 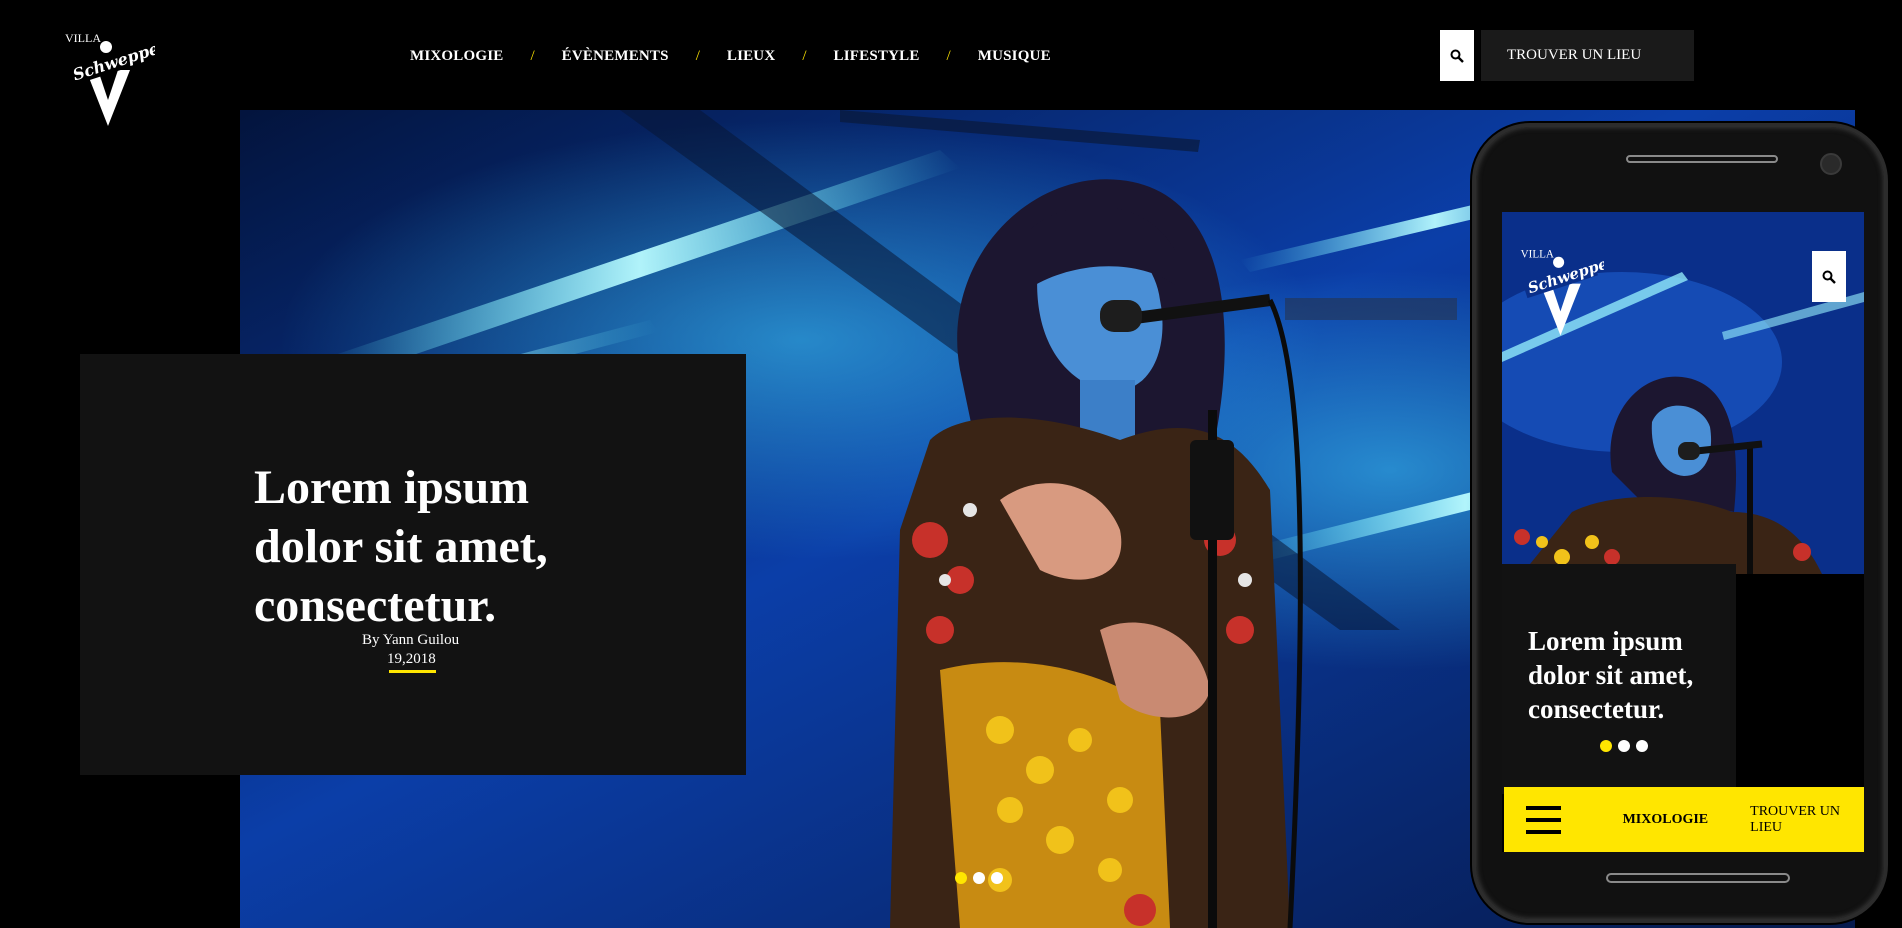 I want to click on article-date: 19,2018, so click(x=411, y=659).